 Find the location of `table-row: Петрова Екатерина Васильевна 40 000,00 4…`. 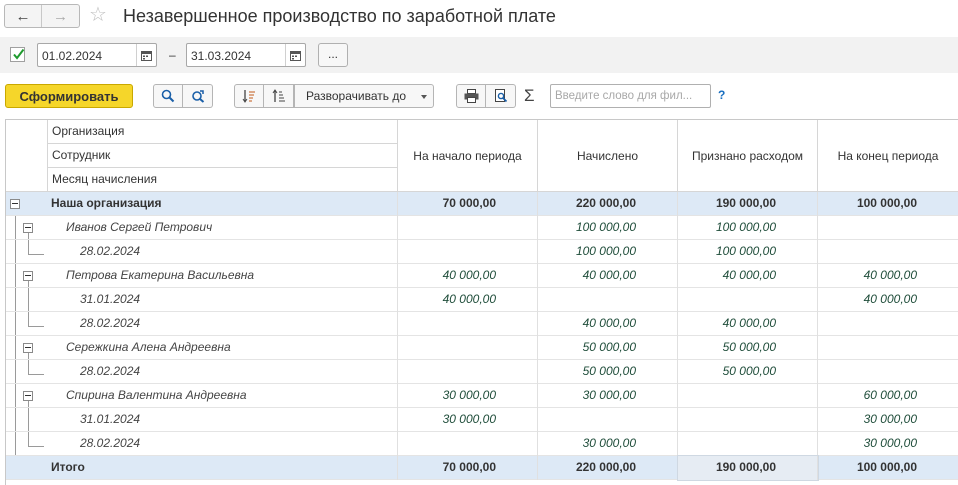

table-row: Петрова Екатерина Васильевна 40 000,00 4… is located at coordinates (482, 276).